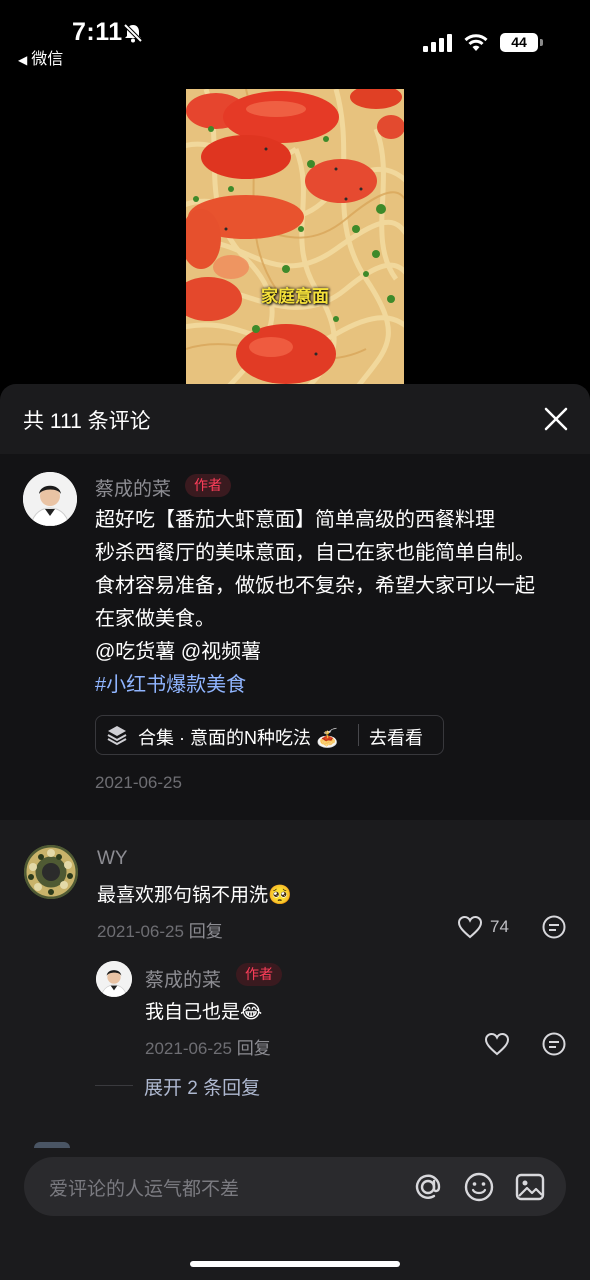 This screenshot has height=1280, width=590. What do you see at coordinates (530, 1187) in the screenshot?
I see `image-icon` at bounding box center [530, 1187].